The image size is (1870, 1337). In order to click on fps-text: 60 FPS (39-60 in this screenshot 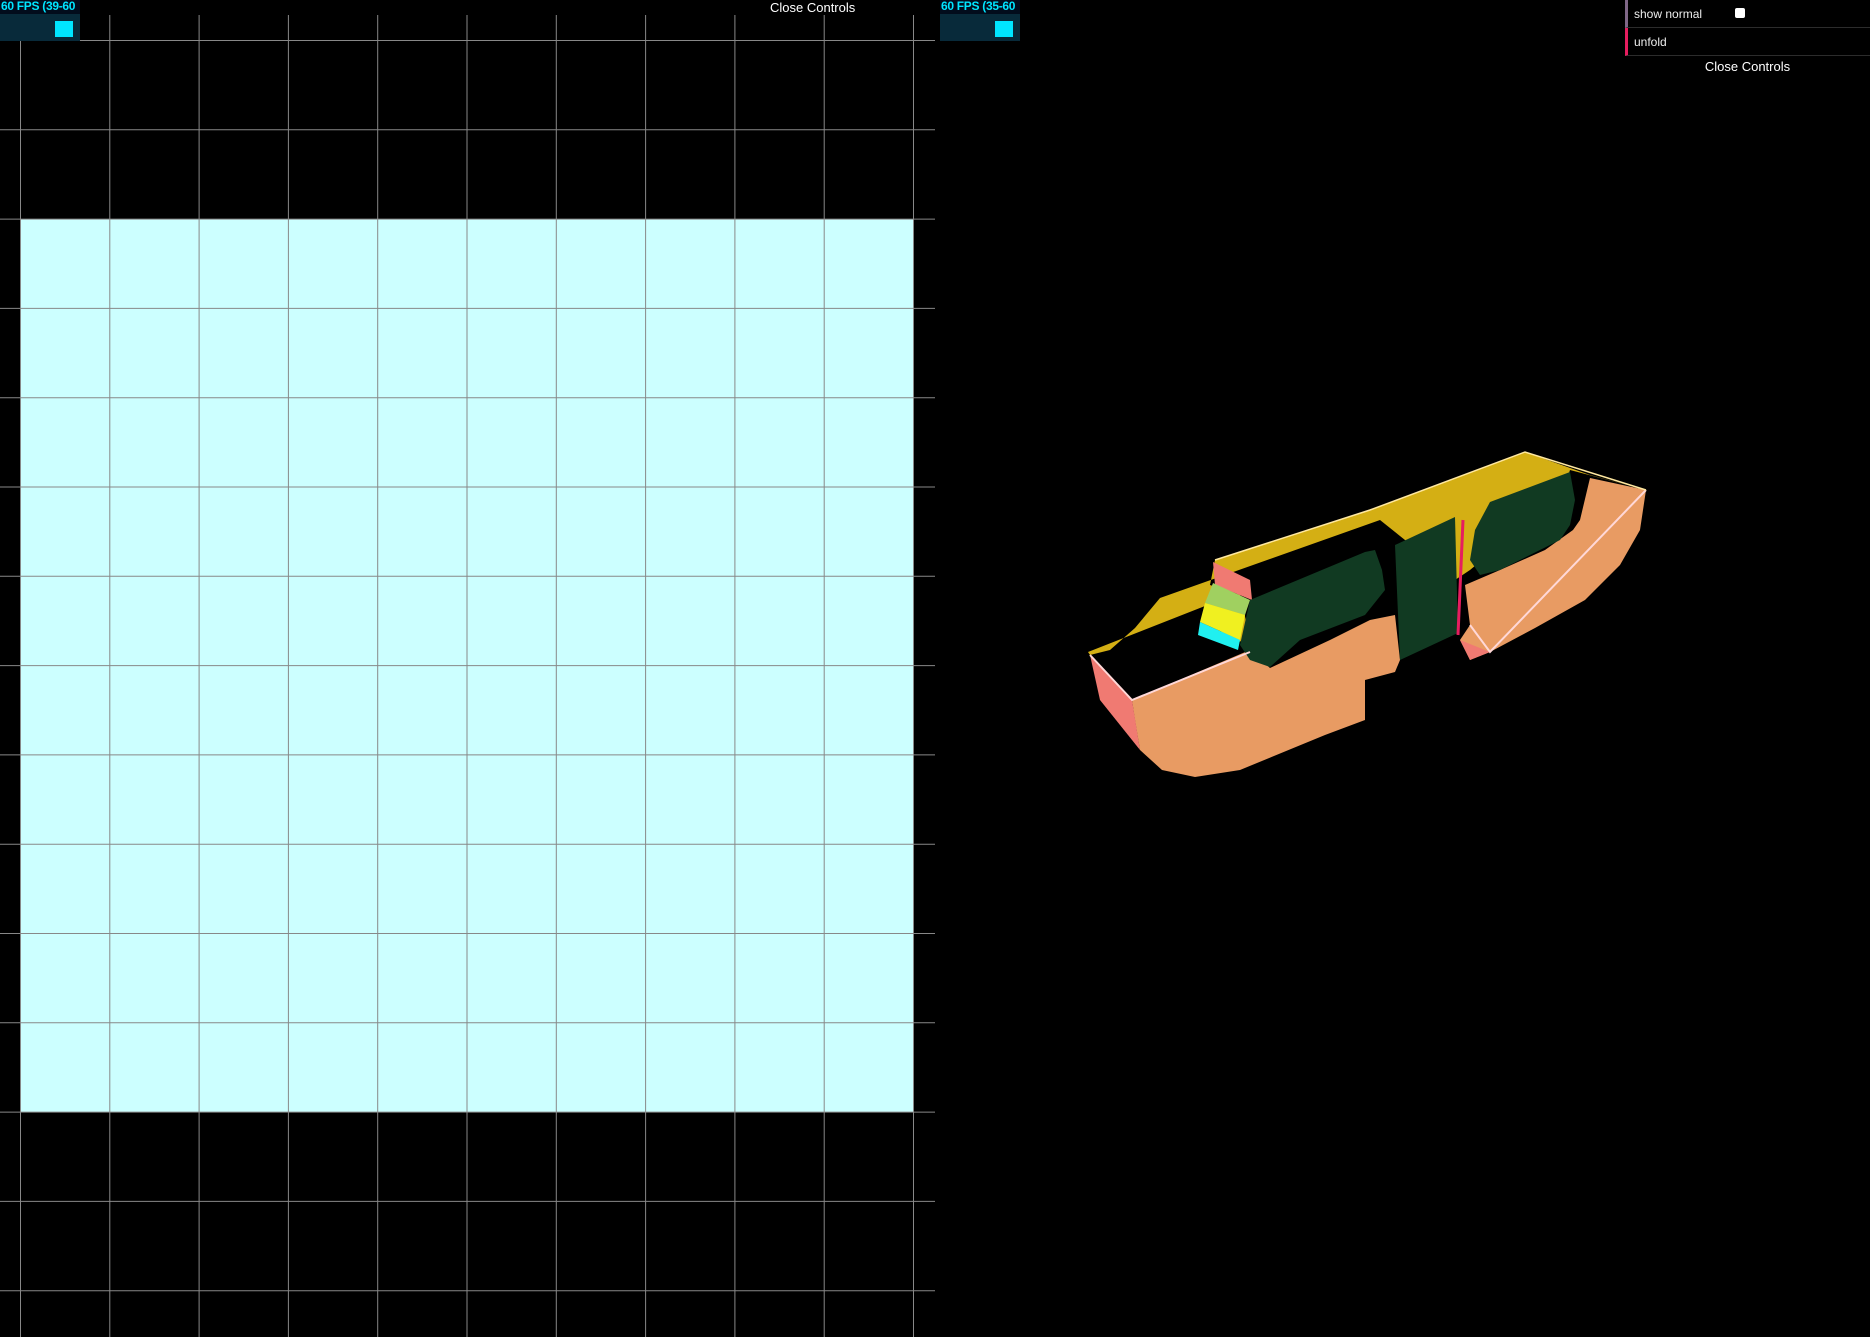, I will do `click(38, 6)`.